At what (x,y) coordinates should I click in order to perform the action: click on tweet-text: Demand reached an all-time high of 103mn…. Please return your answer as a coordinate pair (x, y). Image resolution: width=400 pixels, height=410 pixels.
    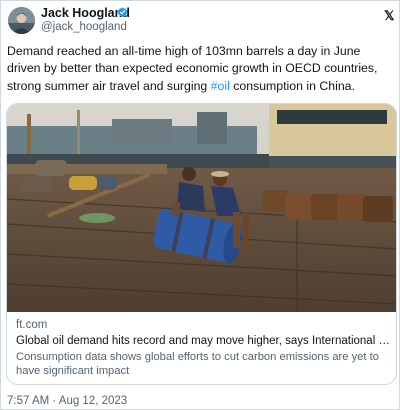
    Looking at the image, I should click on (201, 69).